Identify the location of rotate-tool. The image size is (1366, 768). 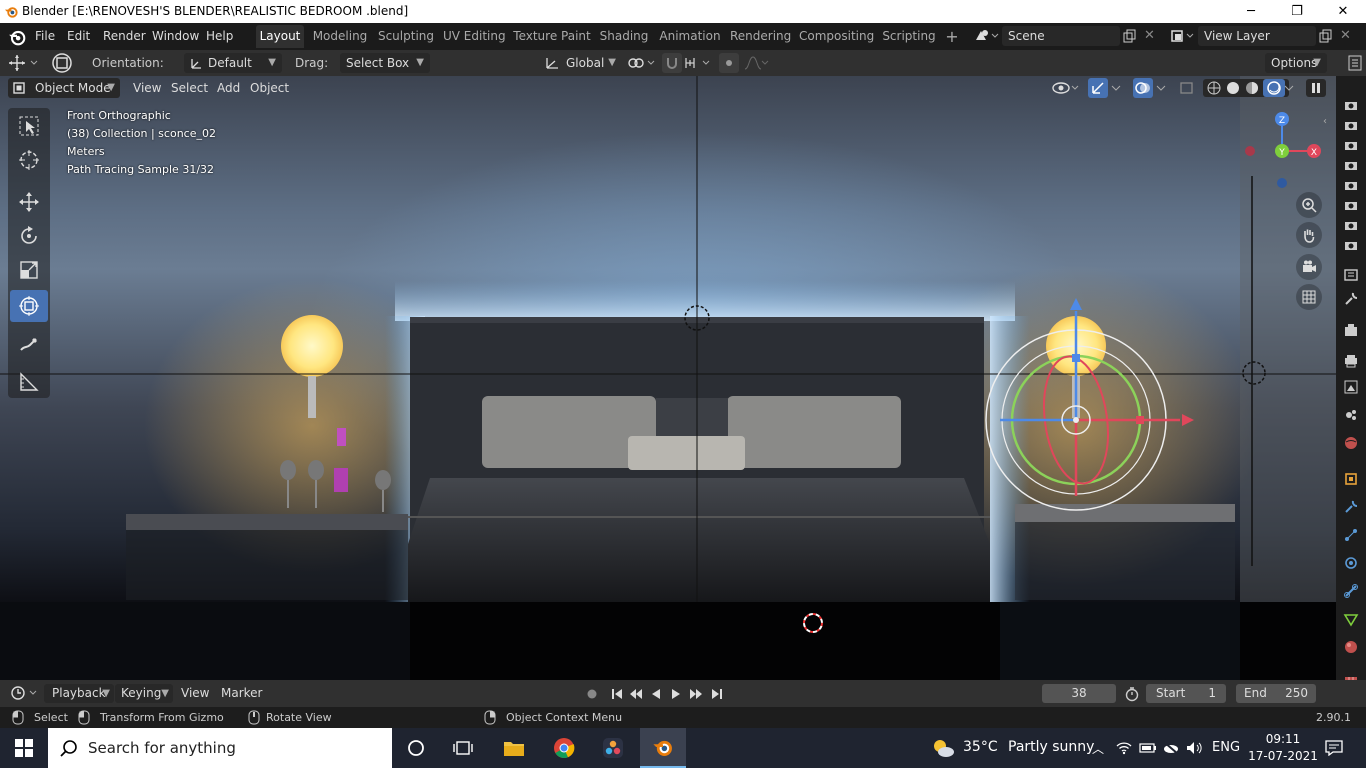
(29, 236).